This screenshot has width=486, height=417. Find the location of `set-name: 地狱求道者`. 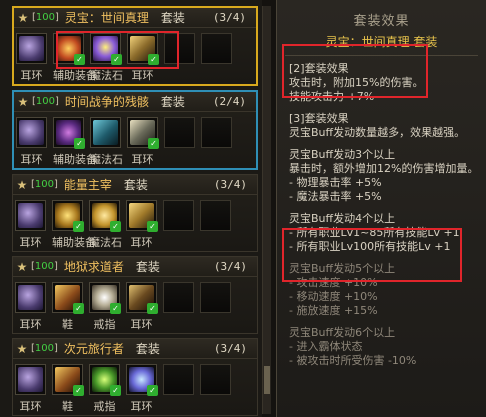

set-name: 地狱求道者 is located at coordinates (93, 267).